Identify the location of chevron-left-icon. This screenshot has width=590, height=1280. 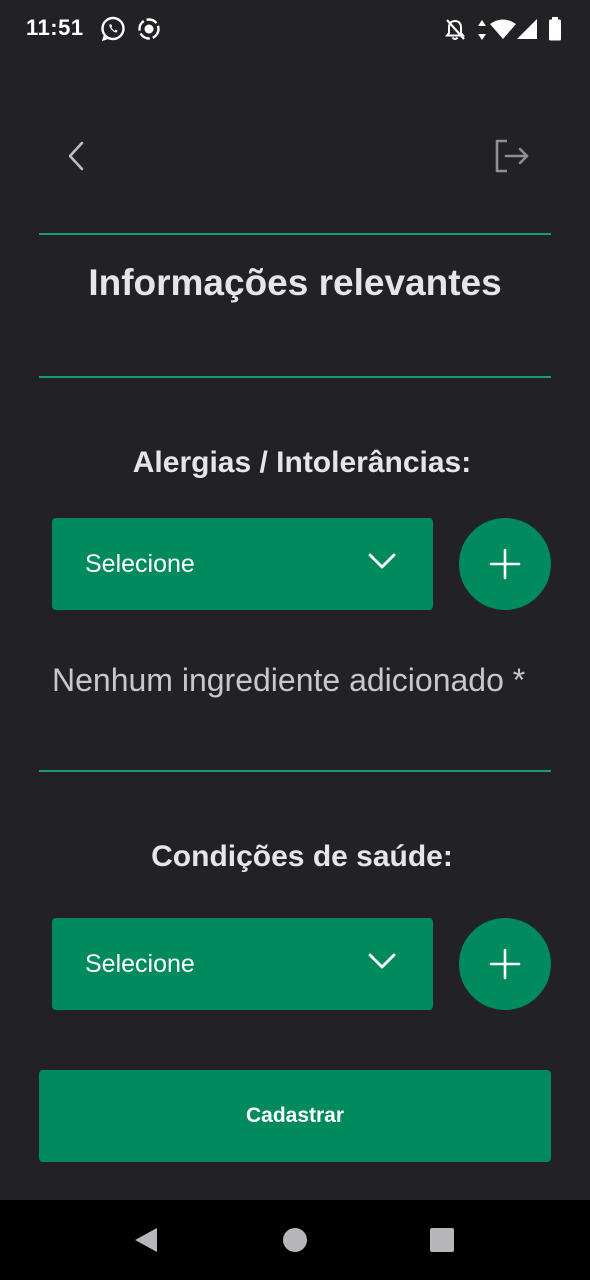
(76, 156).